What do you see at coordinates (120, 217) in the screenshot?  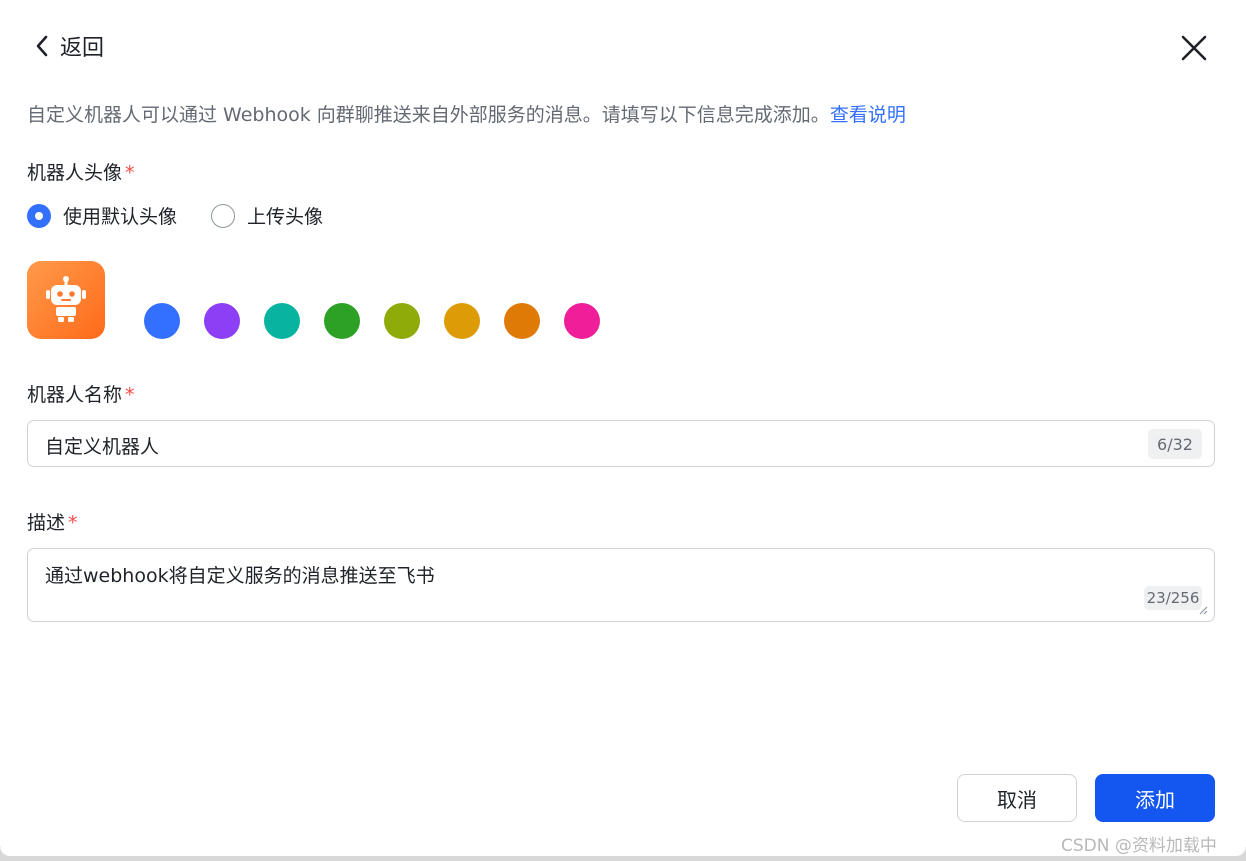 I see `radio-label: 使用默认头像` at bounding box center [120, 217].